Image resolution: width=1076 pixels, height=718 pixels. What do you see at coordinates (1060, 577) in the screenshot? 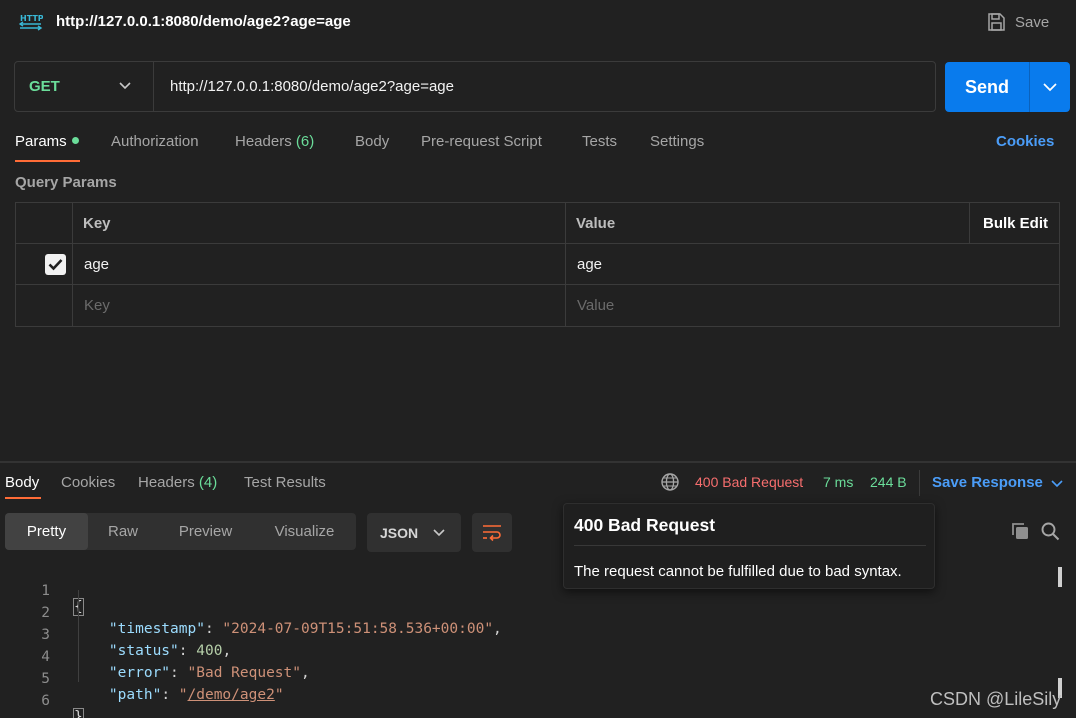
I see `scrollbar-thumb` at bounding box center [1060, 577].